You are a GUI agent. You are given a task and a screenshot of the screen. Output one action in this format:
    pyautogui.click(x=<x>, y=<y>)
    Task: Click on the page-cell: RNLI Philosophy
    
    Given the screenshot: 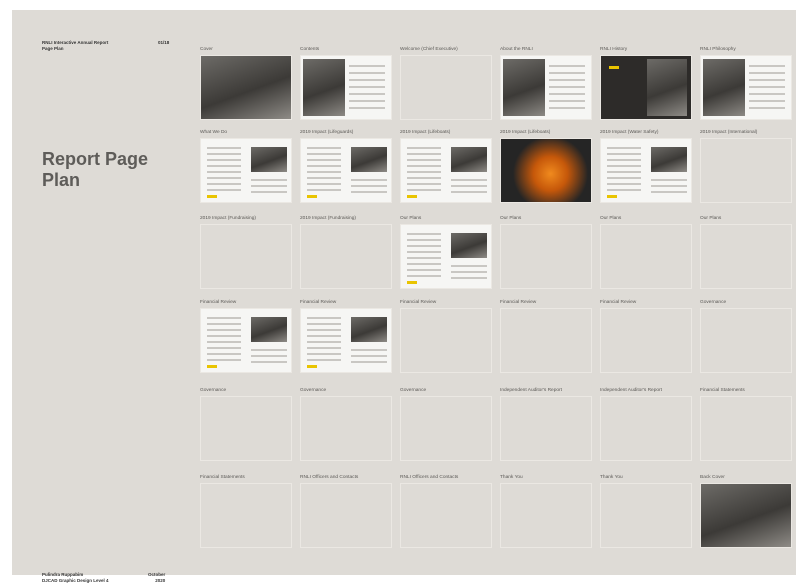 What is the action you would take?
    pyautogui.click(x=746, y=83)
    